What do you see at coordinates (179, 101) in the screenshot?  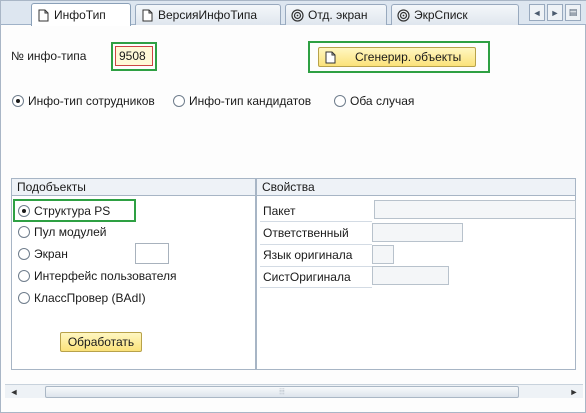 I see `radio-applicant-infotype` at bounding box center [179, 101].